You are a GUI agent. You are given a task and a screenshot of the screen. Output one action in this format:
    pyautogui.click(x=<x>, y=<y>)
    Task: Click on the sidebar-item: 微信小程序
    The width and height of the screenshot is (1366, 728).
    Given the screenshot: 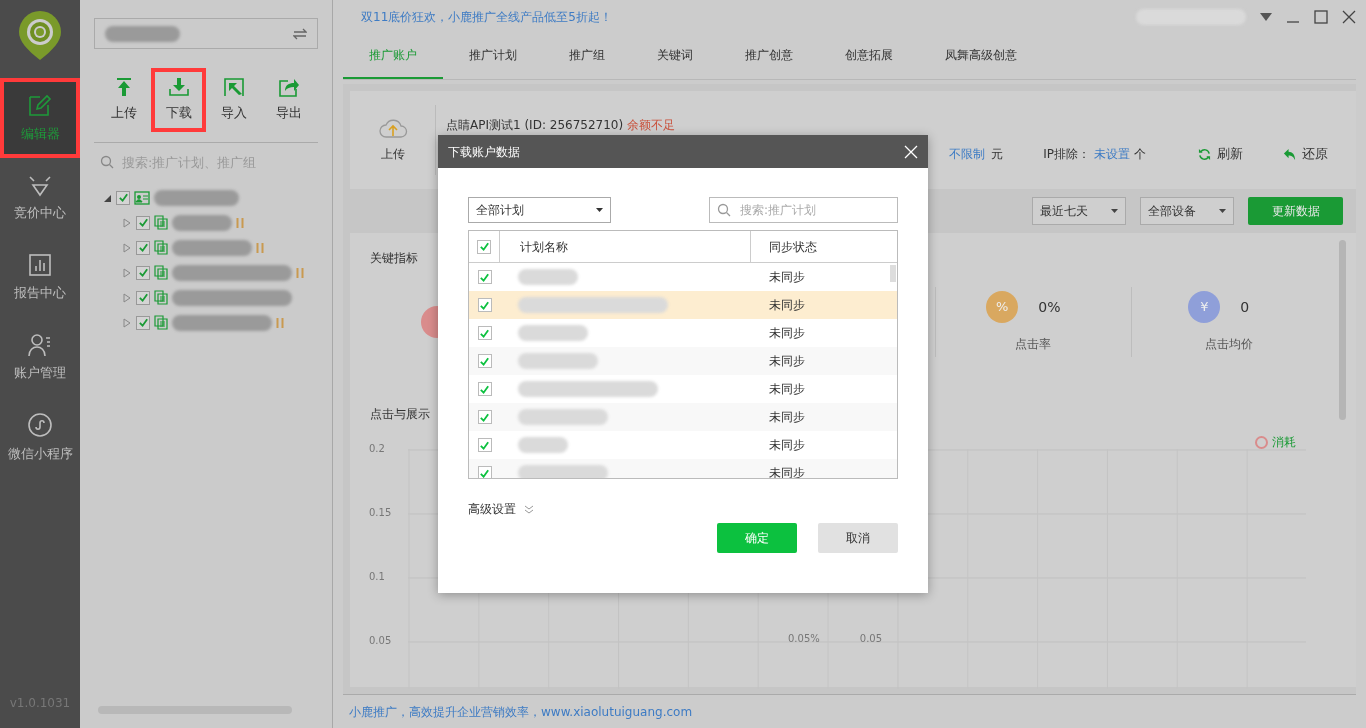 What is the action you would take?
    pyautogui.click(x=40, y=438)
    